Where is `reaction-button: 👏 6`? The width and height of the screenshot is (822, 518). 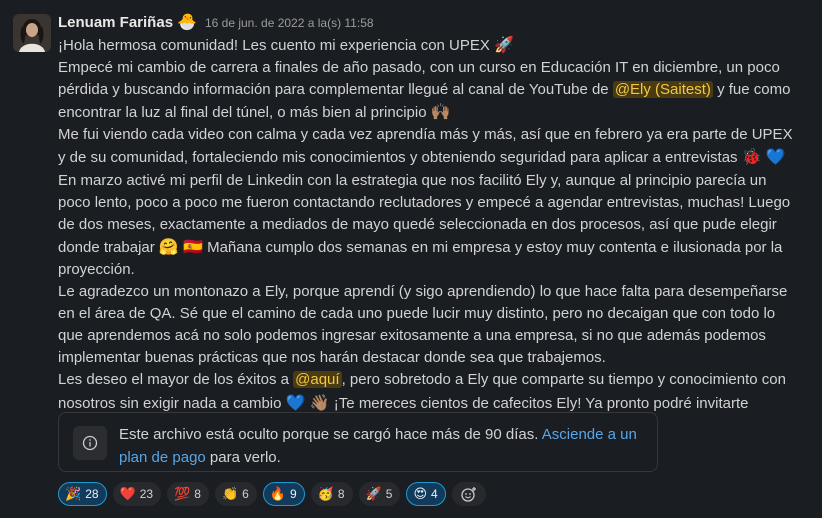
reaction-button: 👏 6 is located at coordinates (235, 494).